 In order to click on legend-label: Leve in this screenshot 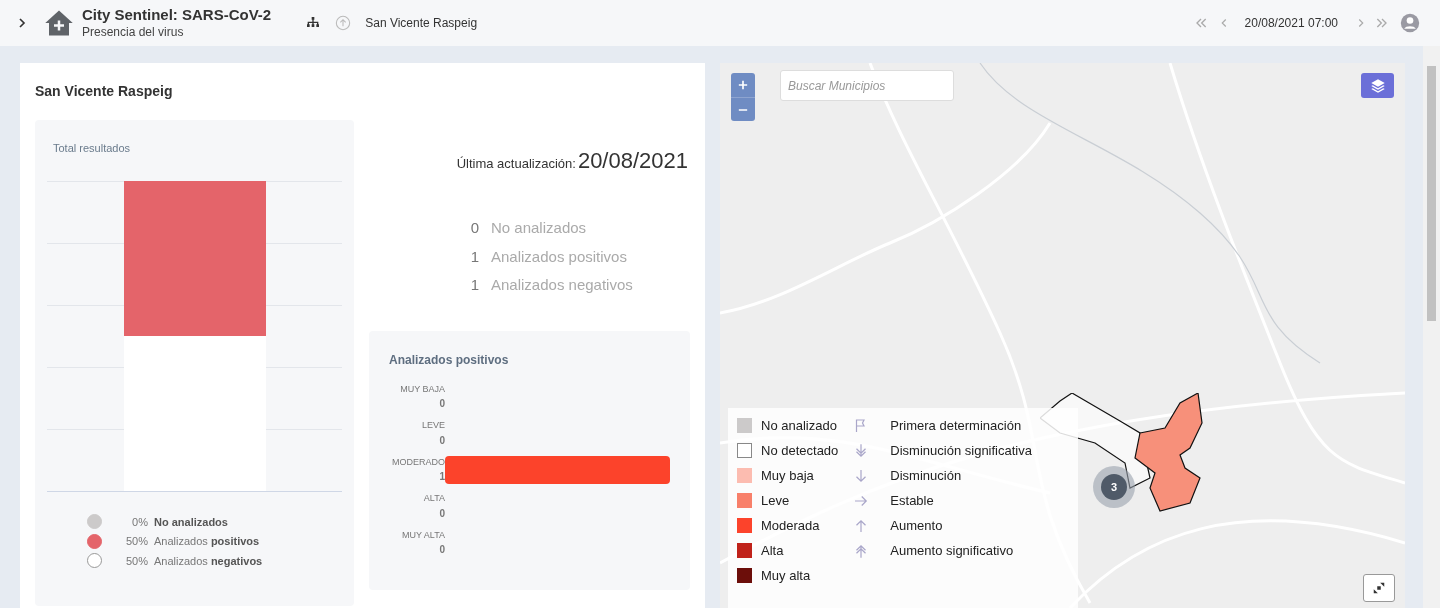, I will do `click(775, 500)`.